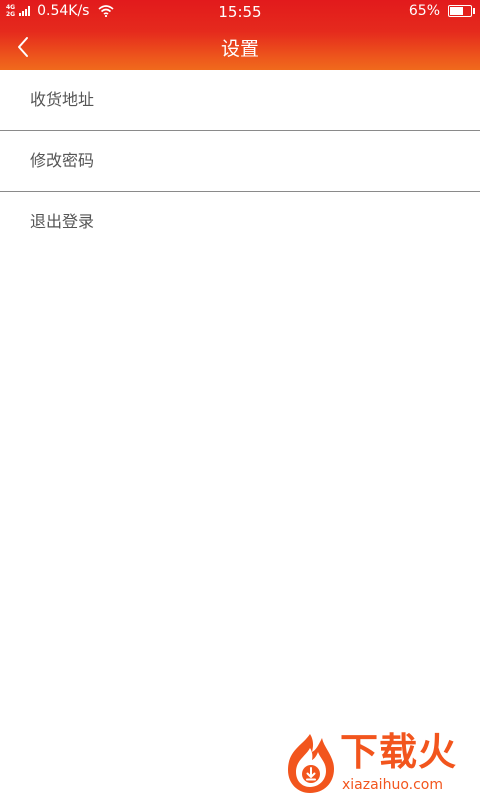 This screenshot has height=800, width=480. I want to click on title-bar: 设置, so click(240, 47).